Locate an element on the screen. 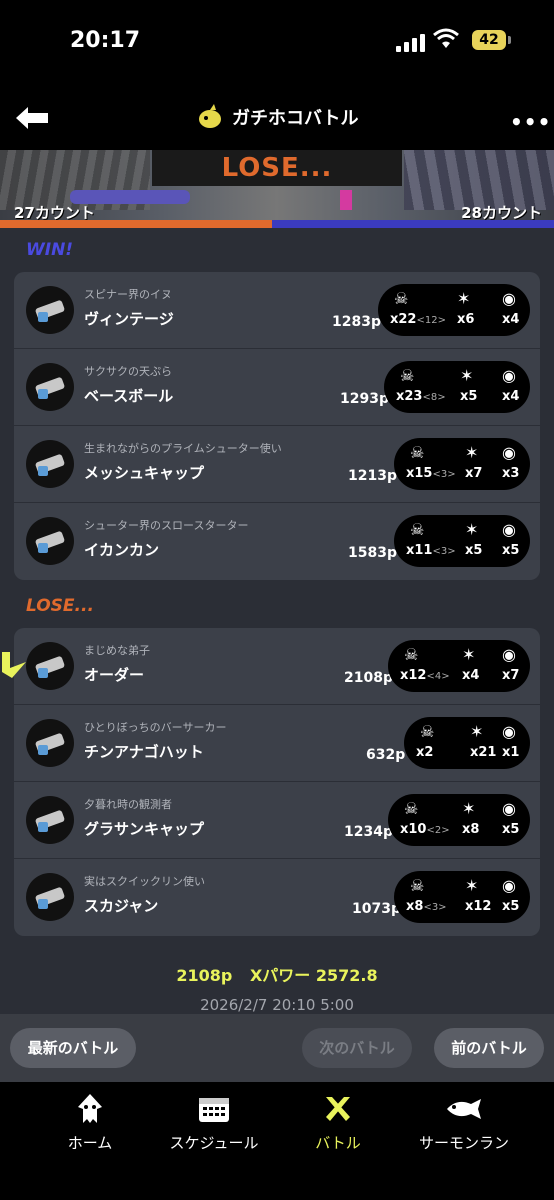 Image resolution: width=554 pixels, height=1200 pixels. tab-battle-label: バトル is located at coordinates (338, 1143).